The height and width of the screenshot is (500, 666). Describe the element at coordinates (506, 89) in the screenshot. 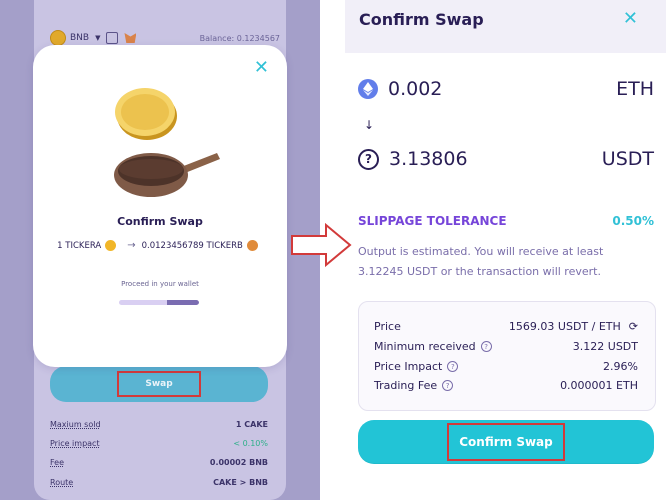

I see `input-amount-row: 0.002 ETH` at that location.